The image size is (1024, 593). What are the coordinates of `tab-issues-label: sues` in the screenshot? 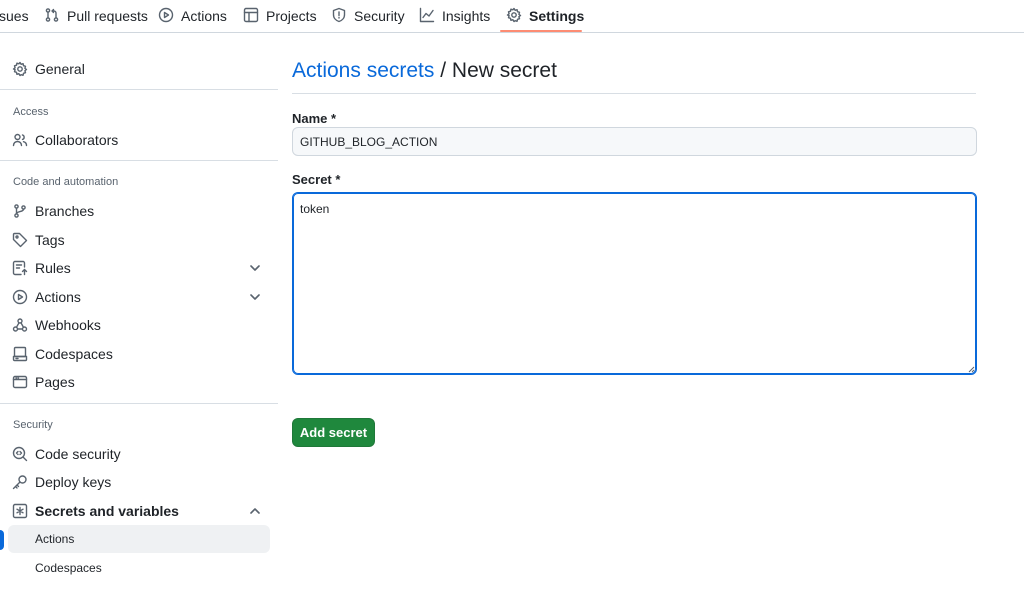 It's located at (14, 16).